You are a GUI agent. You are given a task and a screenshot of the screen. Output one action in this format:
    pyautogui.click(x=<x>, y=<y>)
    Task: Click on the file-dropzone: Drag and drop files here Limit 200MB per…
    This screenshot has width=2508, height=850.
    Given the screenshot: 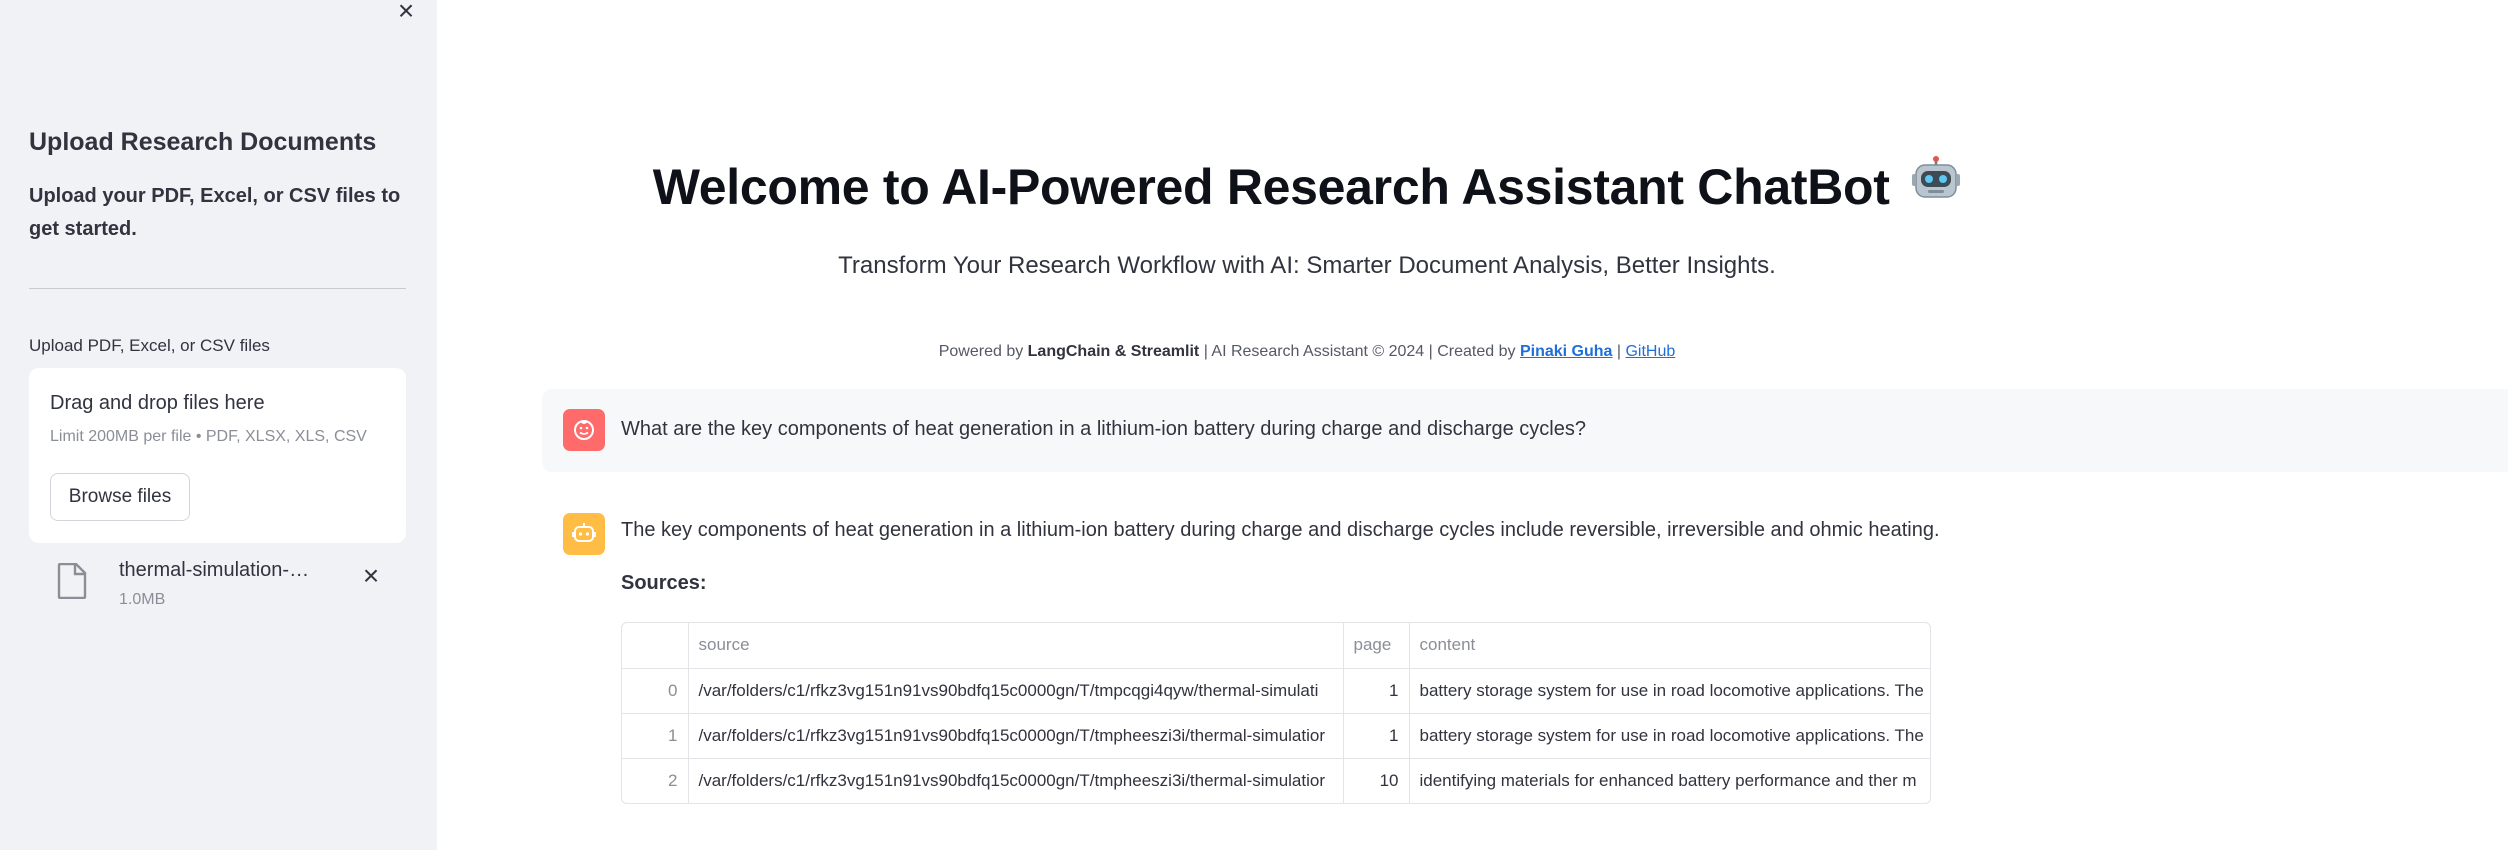 What is the action you would take?
    pyautogui.click(x=217, y=455)
    